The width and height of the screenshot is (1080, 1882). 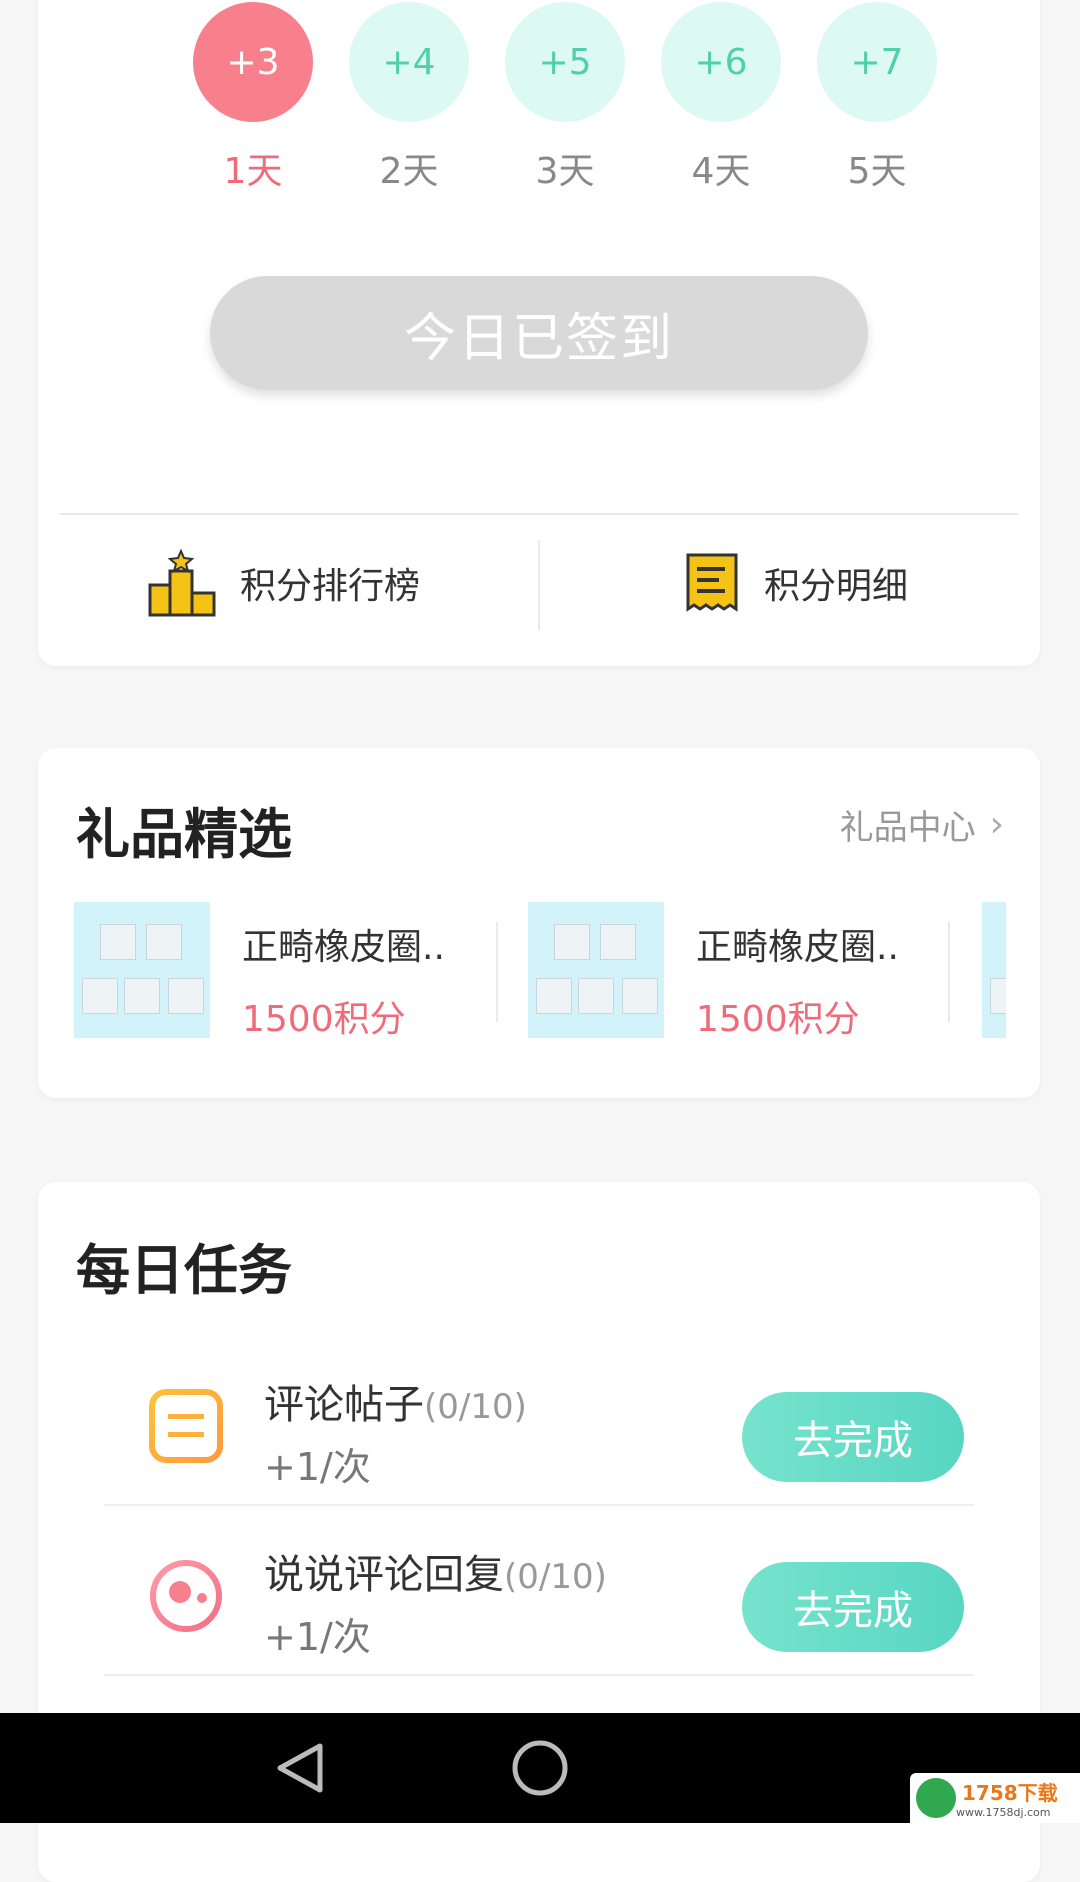 What do you see at coordinates (186, 1596) in the screenshot?
I see `bubble-icon` at bounding box center [186, 1596].